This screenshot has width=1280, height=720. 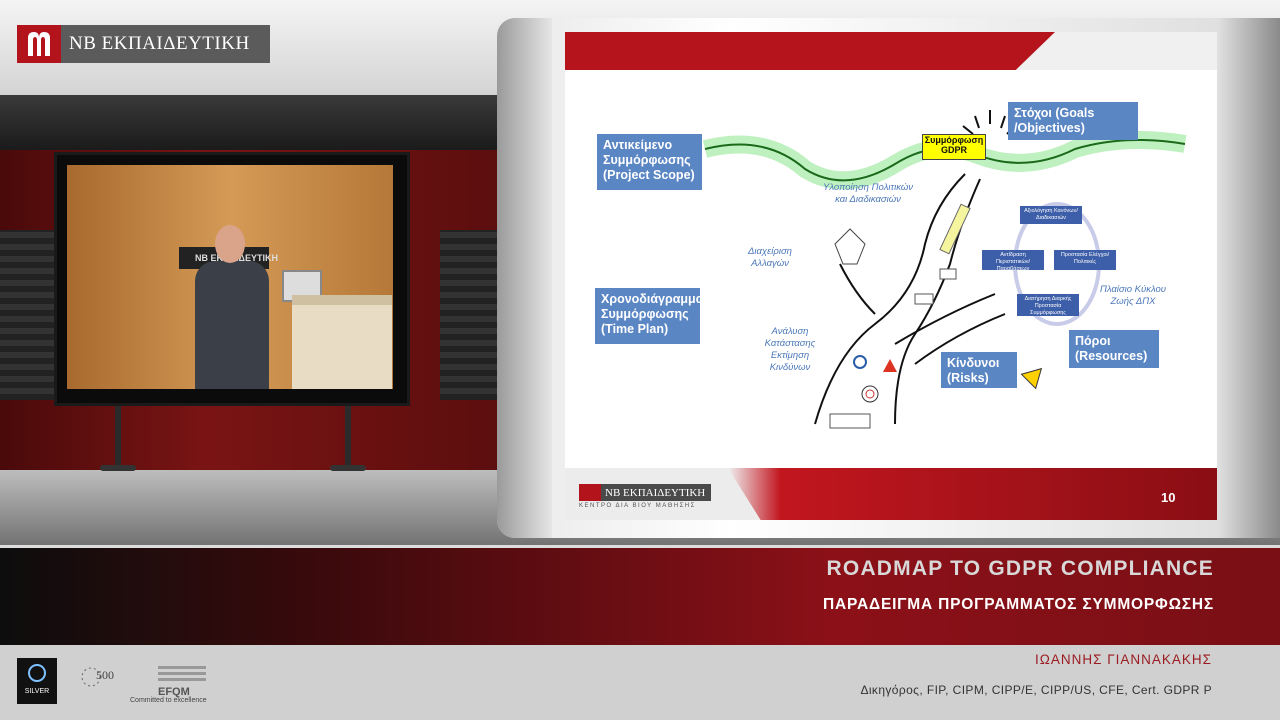 I want to click on cycle-maintenance: Διατήρηση Διαρκής Προστασία Συμμόρφωσης, so click(x=1048, y=305).